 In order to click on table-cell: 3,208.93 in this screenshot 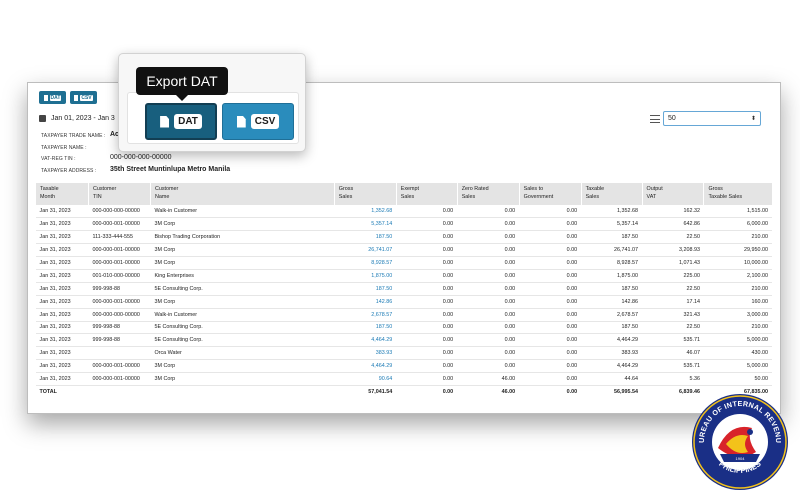, I will do `click(673, 250)`.